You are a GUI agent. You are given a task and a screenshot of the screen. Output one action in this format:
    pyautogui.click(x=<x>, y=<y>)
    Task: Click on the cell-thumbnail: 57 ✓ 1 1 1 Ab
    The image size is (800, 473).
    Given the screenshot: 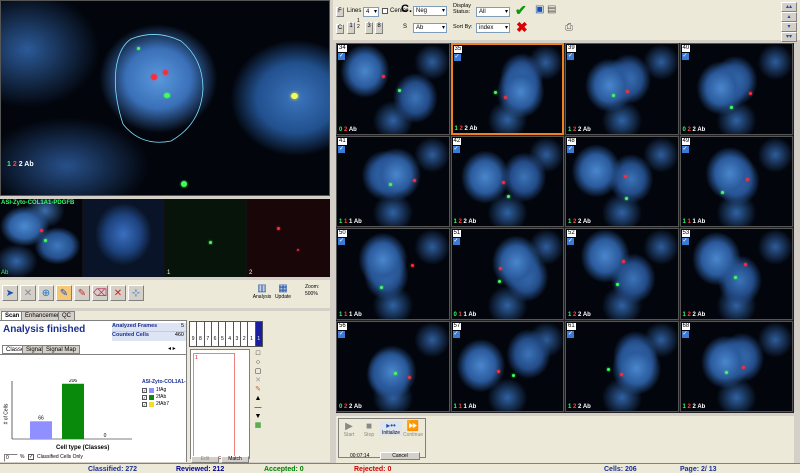 What is the action you would take?
    pyautogui.click(x=507, y=366)
    